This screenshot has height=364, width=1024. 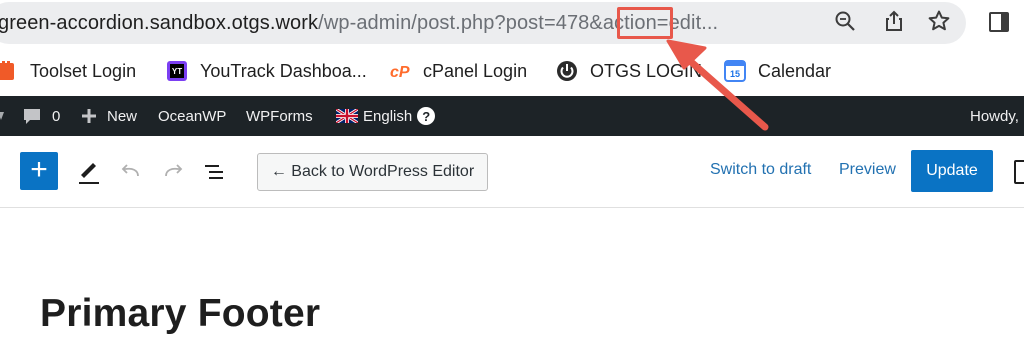 What do you see at coordinates (475, 70) in the screenshot?
I see `bookmark-label: cPanel Login` at bounding box center [475, 70].